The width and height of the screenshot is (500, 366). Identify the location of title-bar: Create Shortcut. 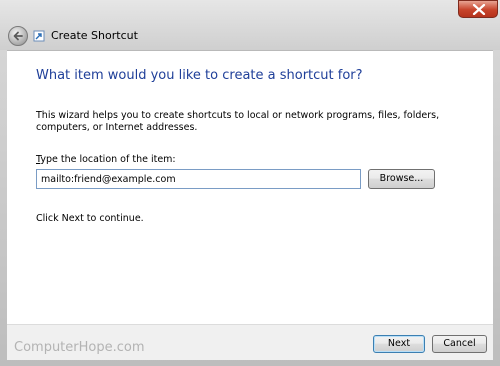
(250, 25).